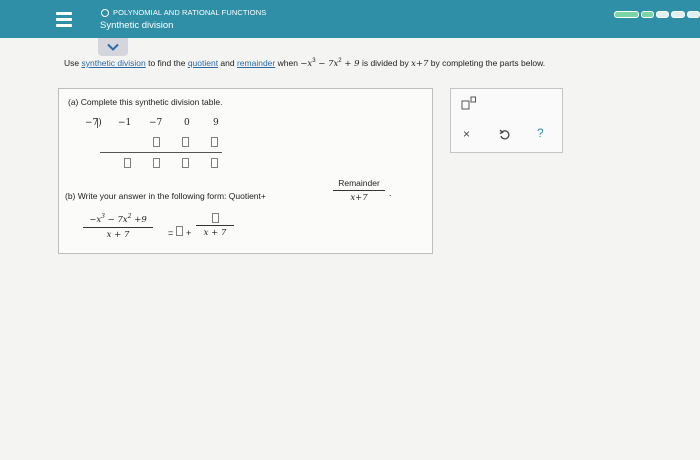  What do you see at coordinates (359, 183) in the screenshot?
I see `remainder-word: Remainder` at bounding box center [359, 183].